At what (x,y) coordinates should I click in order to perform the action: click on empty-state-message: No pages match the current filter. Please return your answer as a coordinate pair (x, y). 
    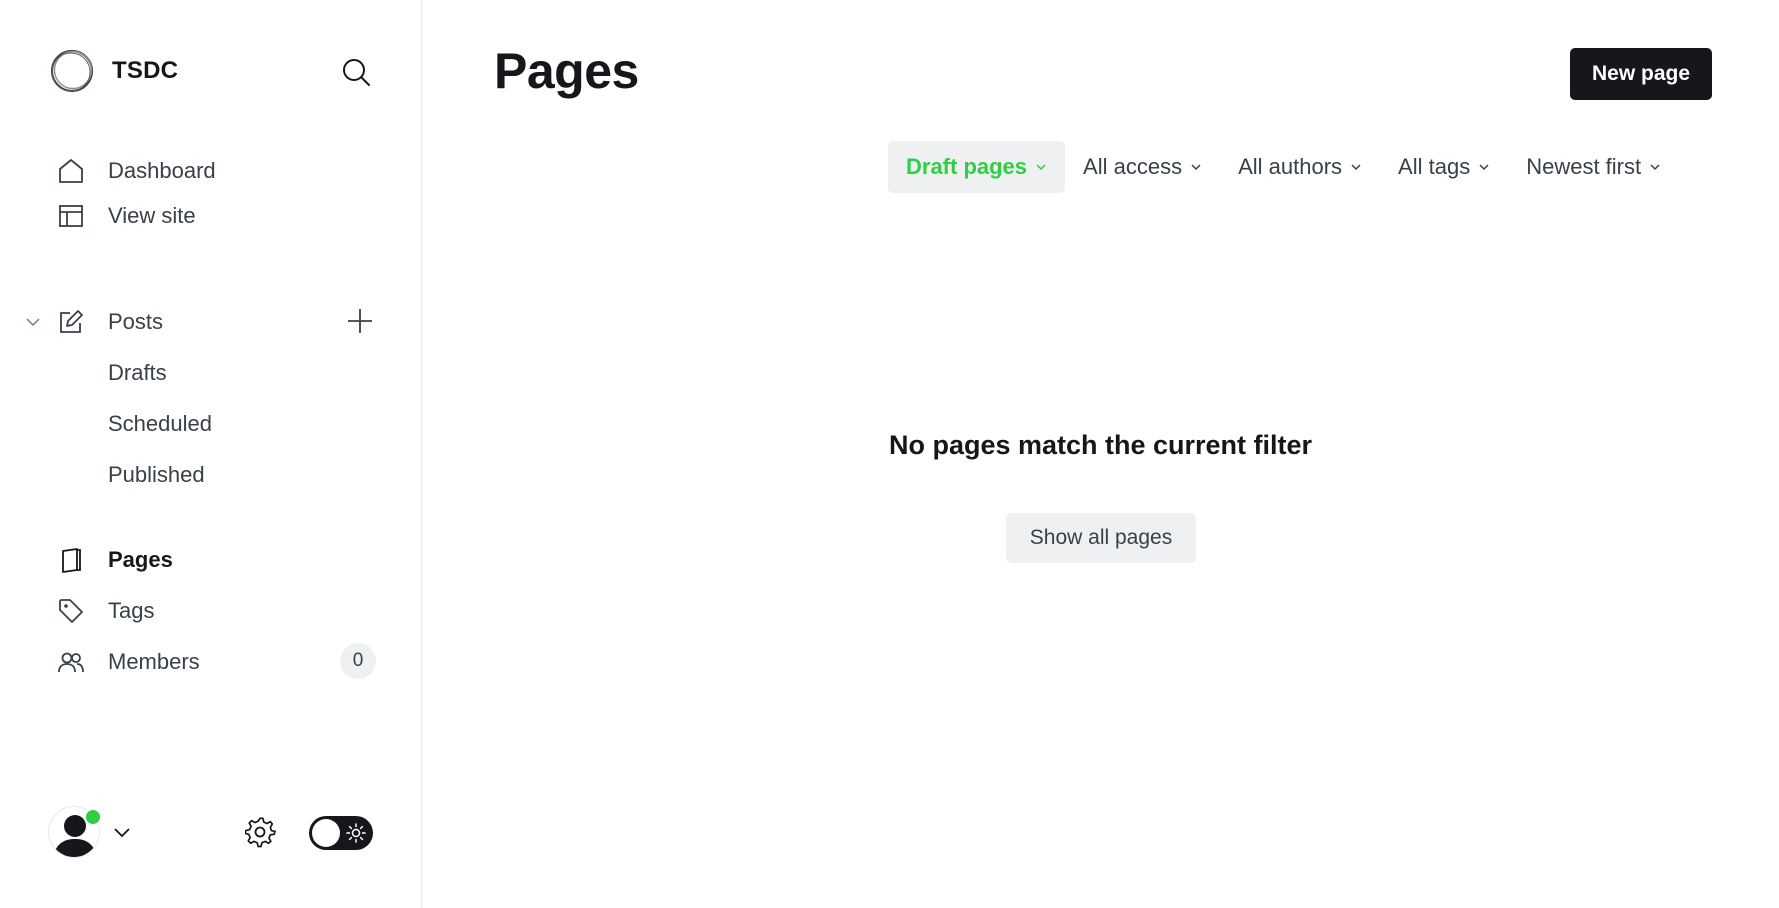
    Looking at the image, I should click on (1100, 445).